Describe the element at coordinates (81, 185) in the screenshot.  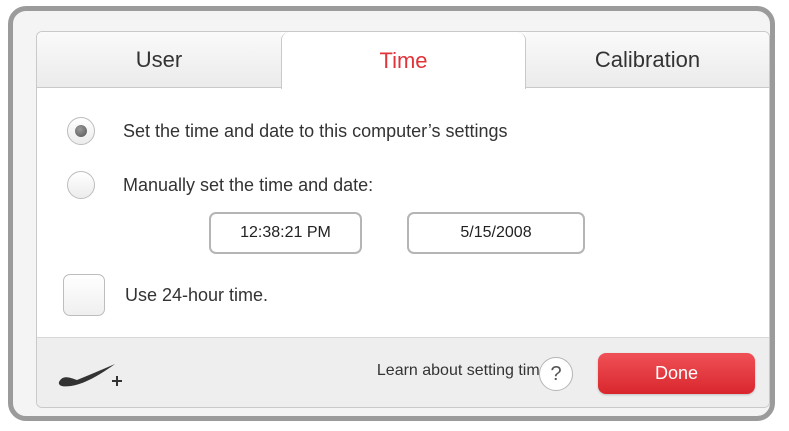
I see `manual-time-radio` at that location.